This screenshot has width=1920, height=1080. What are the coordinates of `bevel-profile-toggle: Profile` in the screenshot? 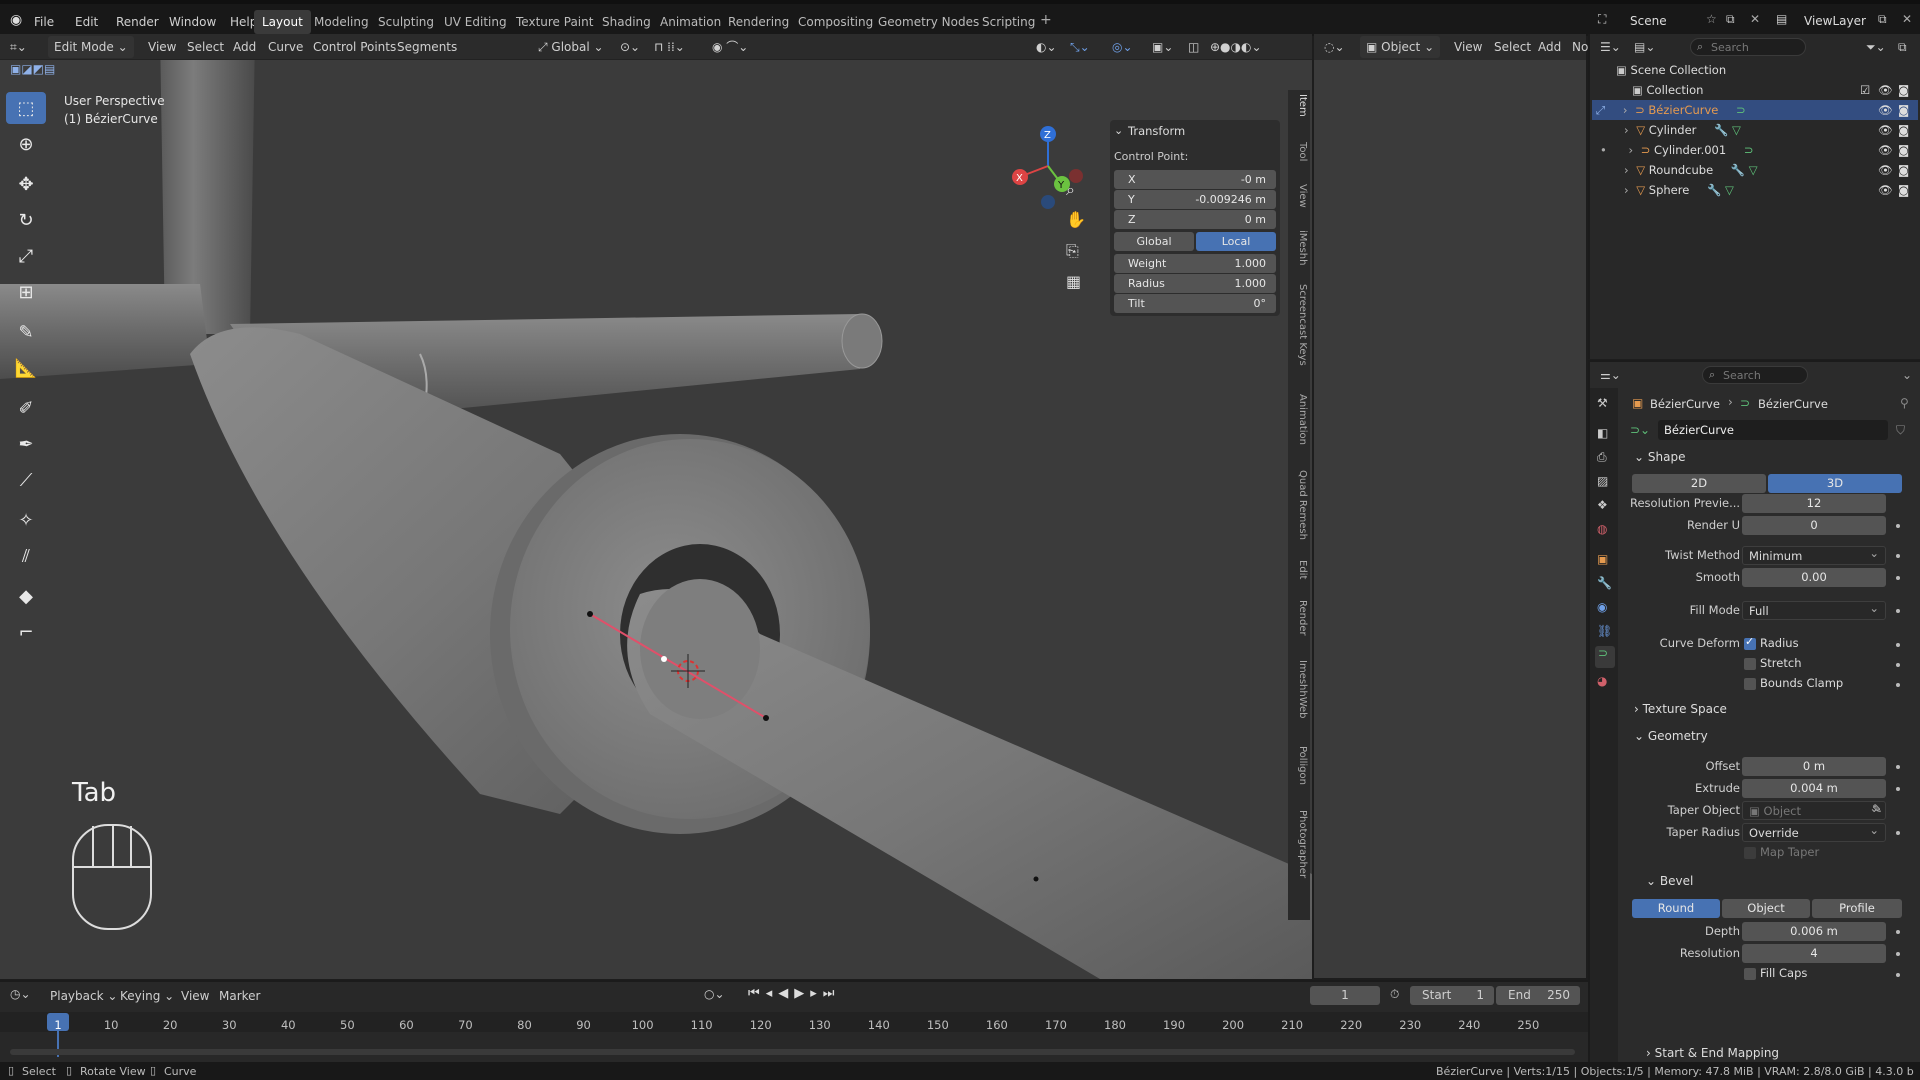 It's located at (1857, 908).